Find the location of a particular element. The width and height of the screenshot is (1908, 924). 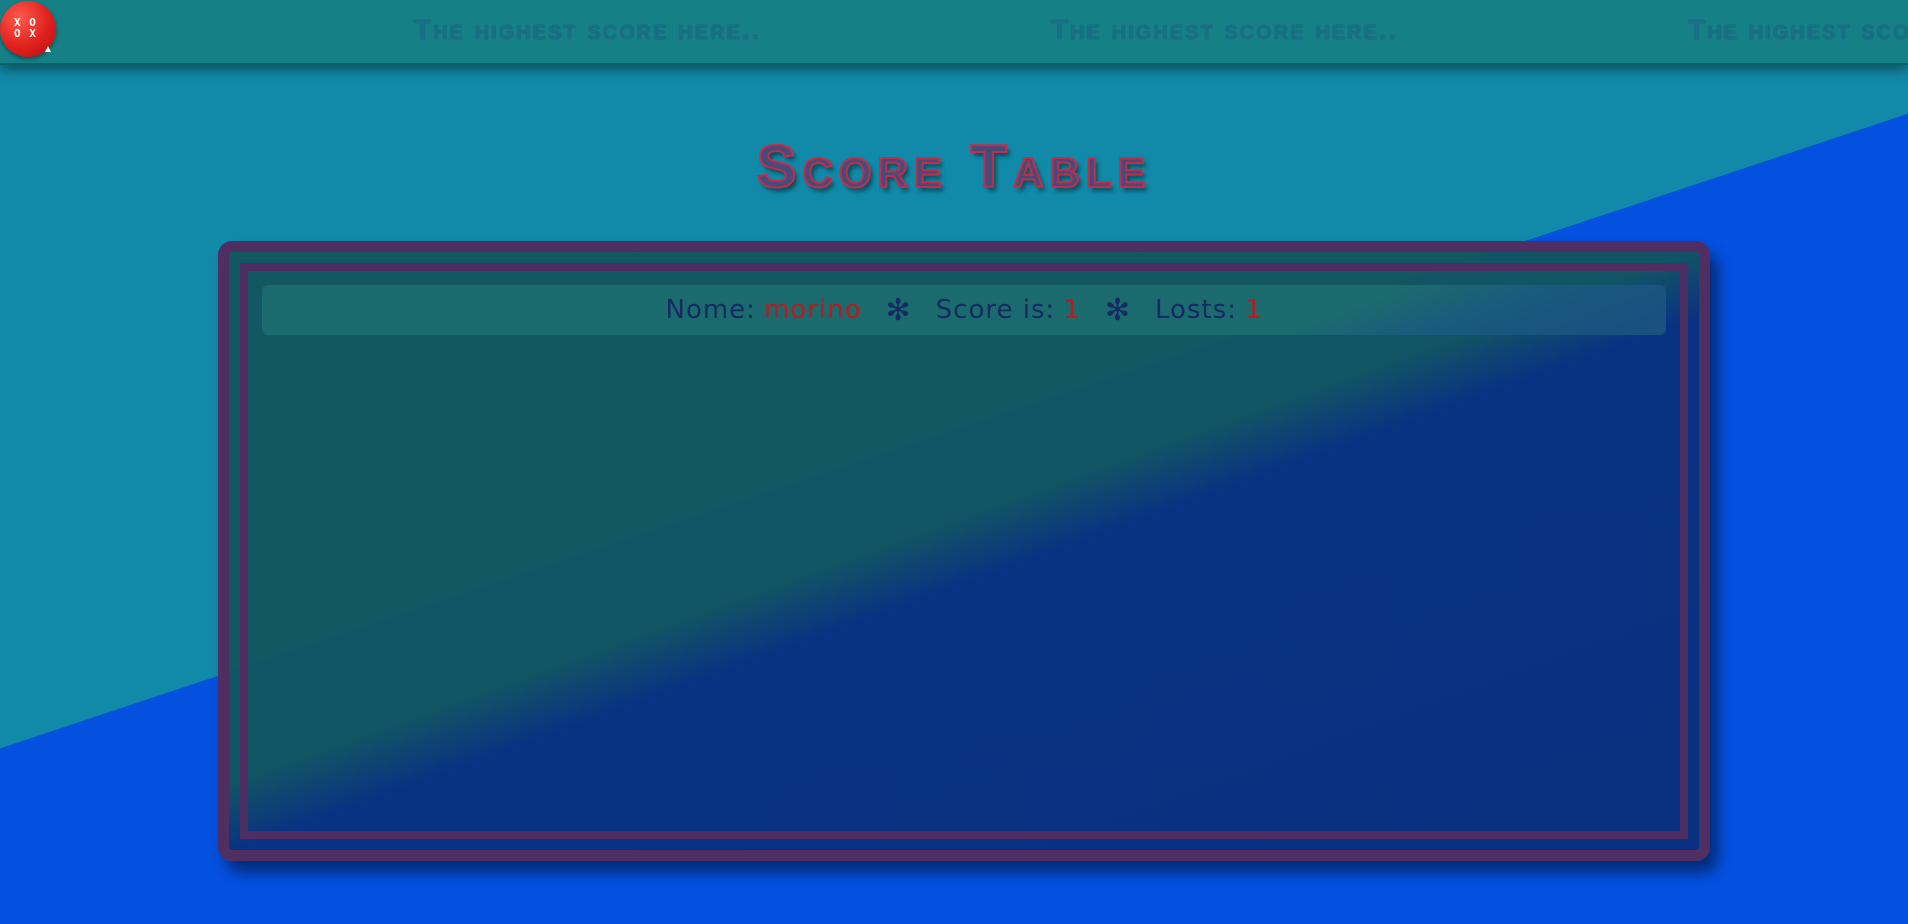

score-value: 1 is located at coordinates (1072, 310).